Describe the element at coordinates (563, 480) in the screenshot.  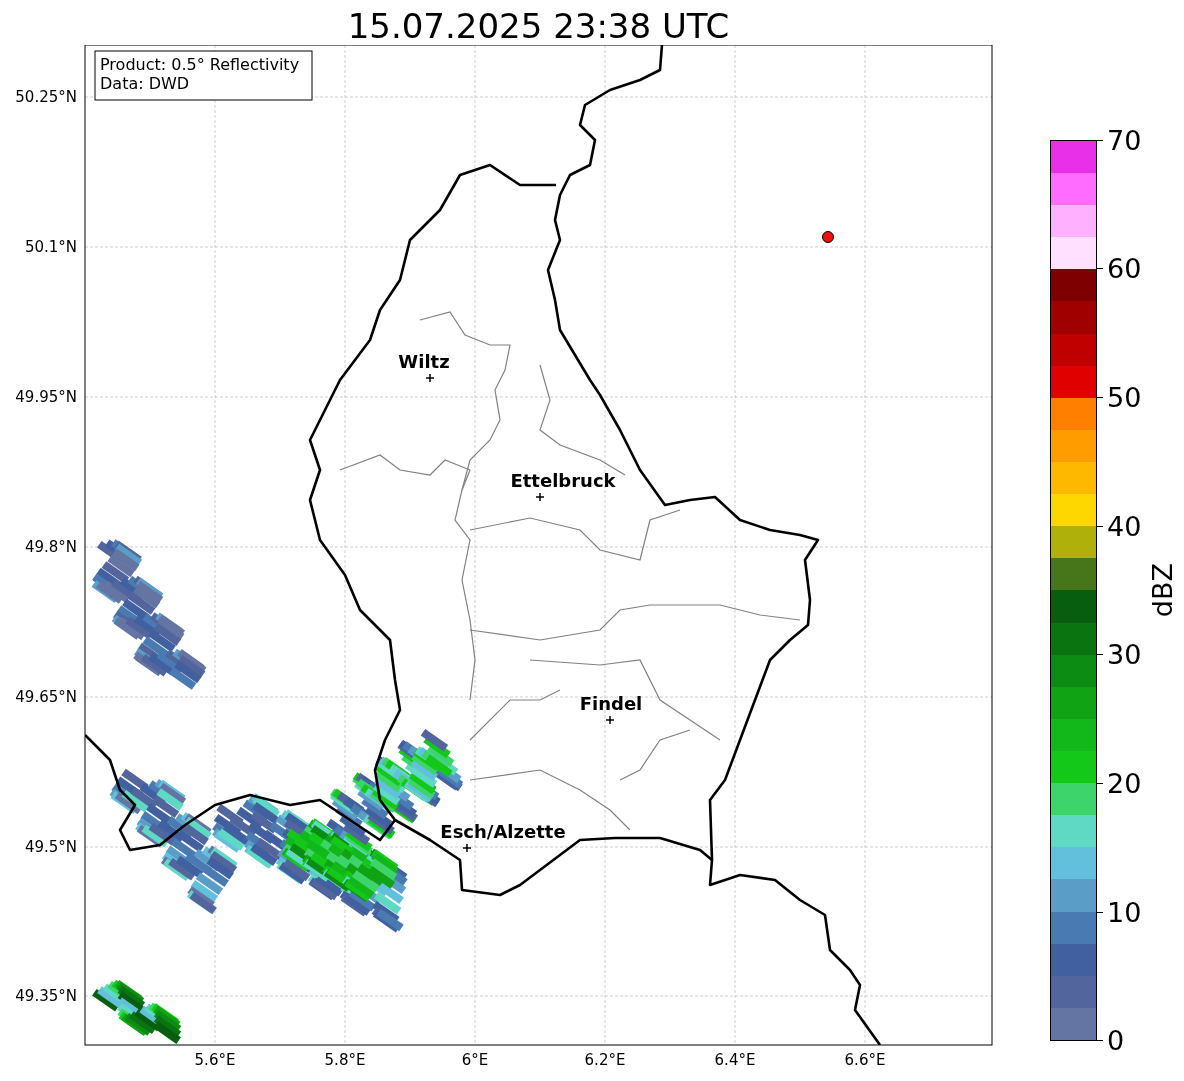
I see `city-label: Ettelbruck` at that location.